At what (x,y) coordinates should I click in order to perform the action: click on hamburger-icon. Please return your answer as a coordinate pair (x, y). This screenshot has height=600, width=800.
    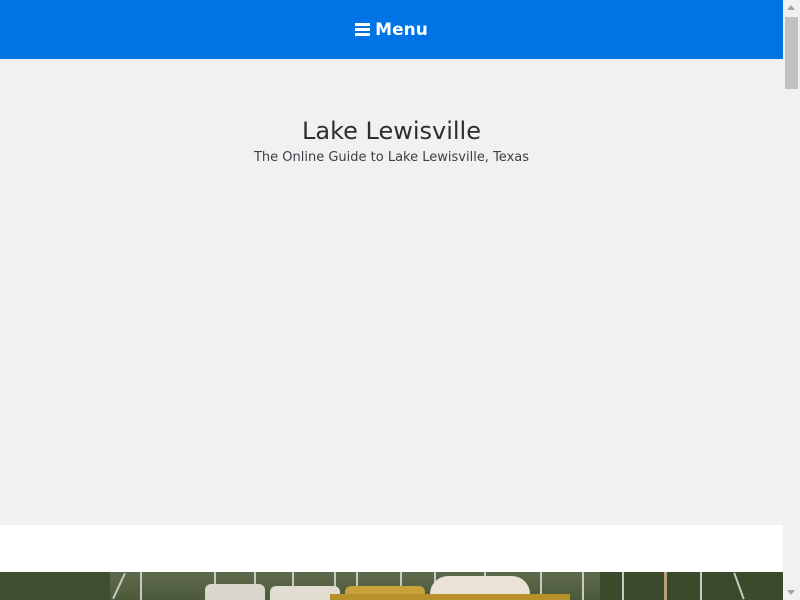
    Looking at the image, I should click on (363, 29).